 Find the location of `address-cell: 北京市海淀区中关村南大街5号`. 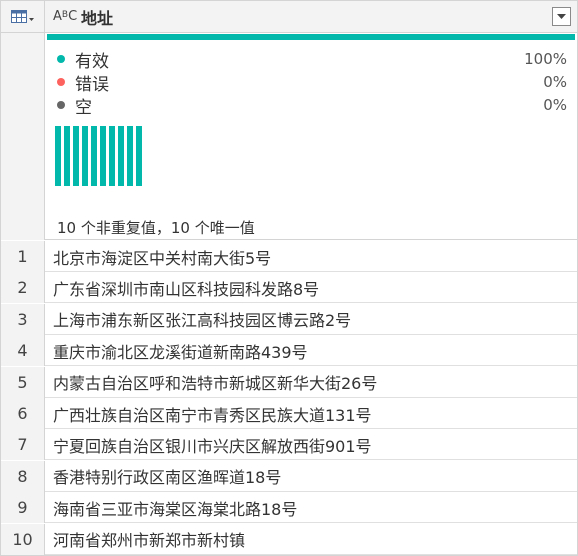

address-cell: 北京市海淀区中关村南大街5号 is located at coordinates (311, 256).